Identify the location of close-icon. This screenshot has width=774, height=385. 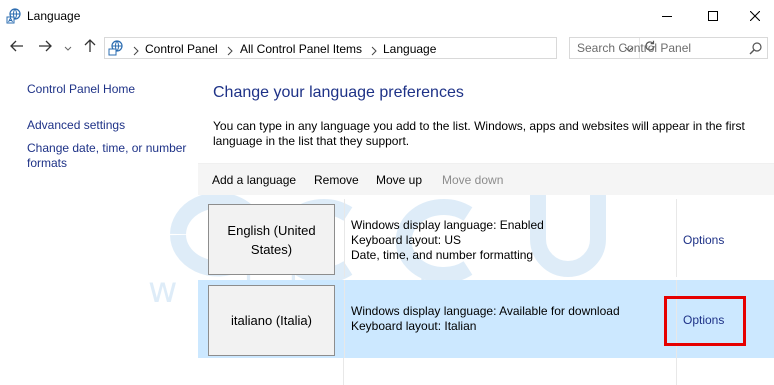
(755, 16).